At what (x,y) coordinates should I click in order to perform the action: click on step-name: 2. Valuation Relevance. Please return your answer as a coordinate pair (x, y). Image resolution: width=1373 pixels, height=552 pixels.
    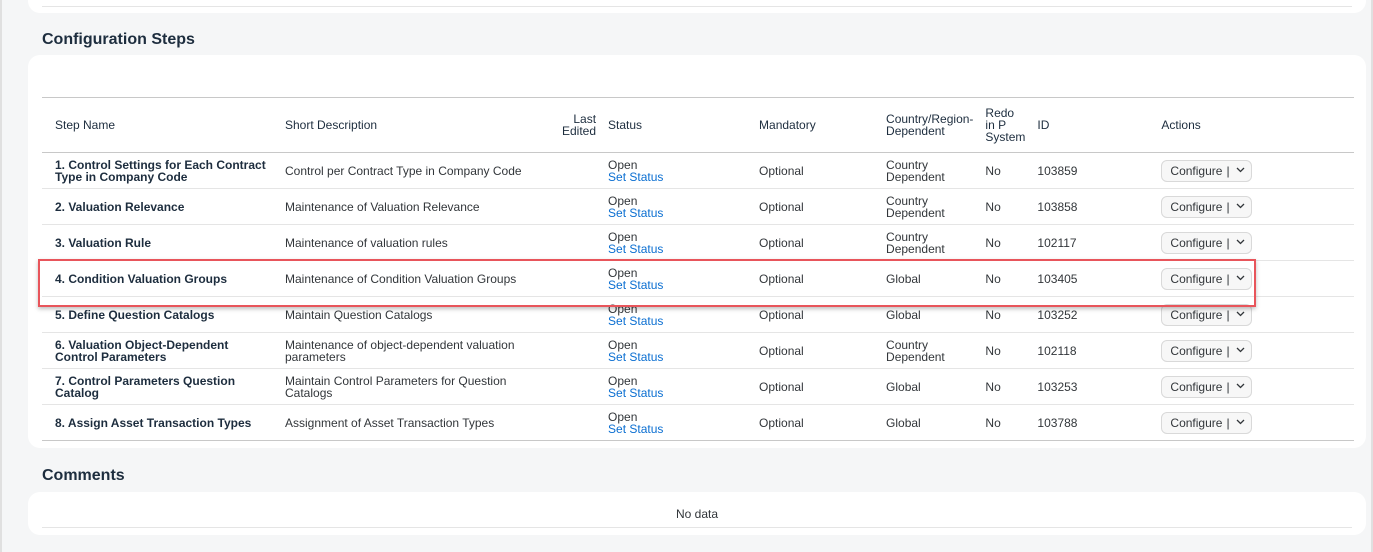
    Looking at the image, I should click on (120, 206).